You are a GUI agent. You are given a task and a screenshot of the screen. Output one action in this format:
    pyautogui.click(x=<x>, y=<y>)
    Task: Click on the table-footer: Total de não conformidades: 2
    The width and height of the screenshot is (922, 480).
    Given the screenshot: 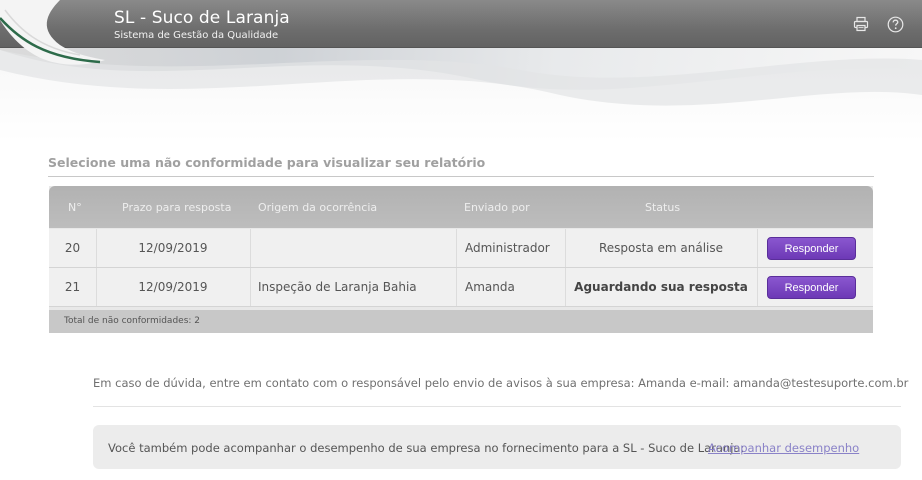 What is the action you would take?
    pyautogui.click(x=461, y=321)
    